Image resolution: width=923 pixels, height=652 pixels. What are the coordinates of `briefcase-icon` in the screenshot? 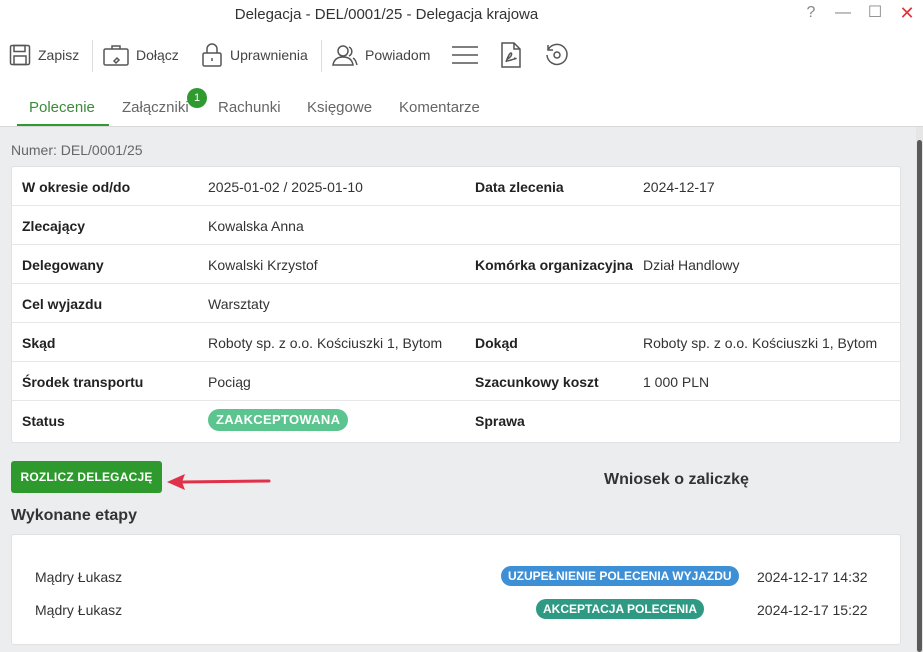 It's located at (116, 55).